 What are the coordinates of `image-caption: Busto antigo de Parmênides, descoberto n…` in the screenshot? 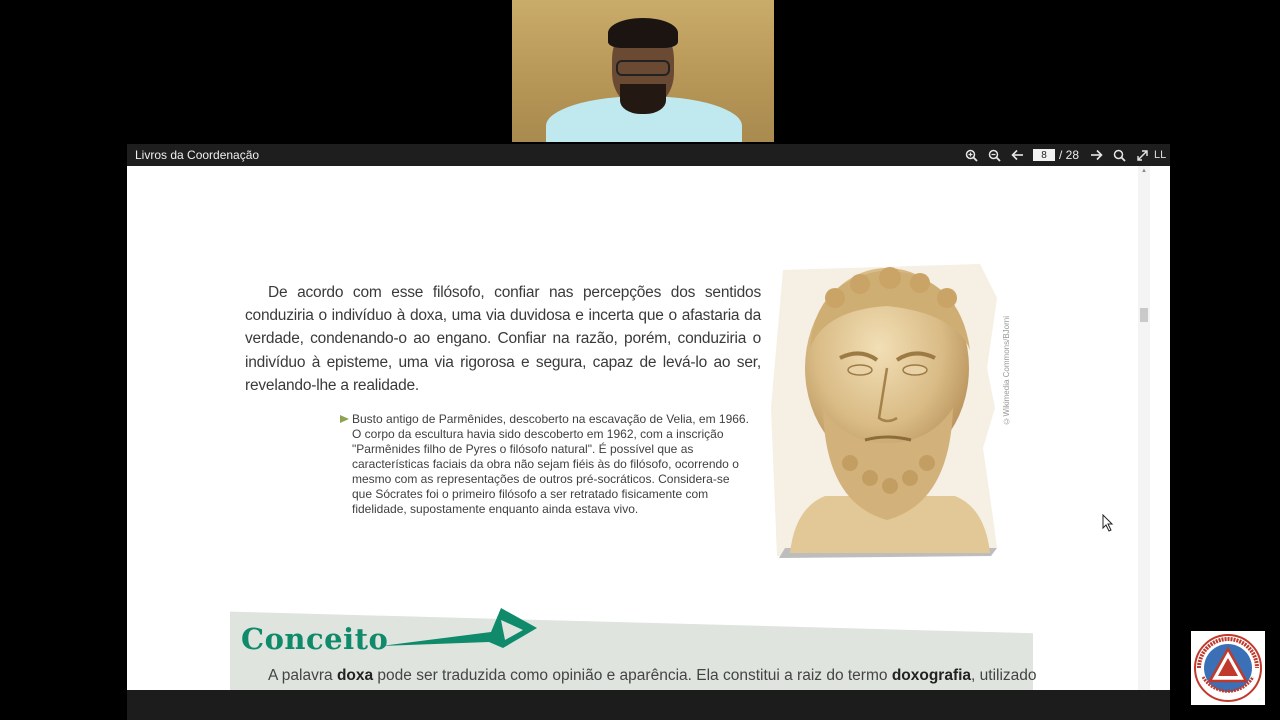 It's located at (546, 464).